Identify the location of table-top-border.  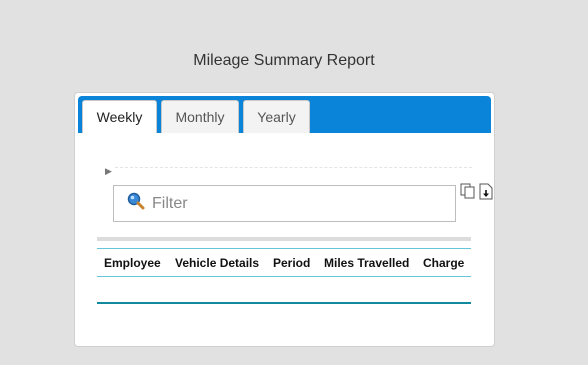
(284, 239).